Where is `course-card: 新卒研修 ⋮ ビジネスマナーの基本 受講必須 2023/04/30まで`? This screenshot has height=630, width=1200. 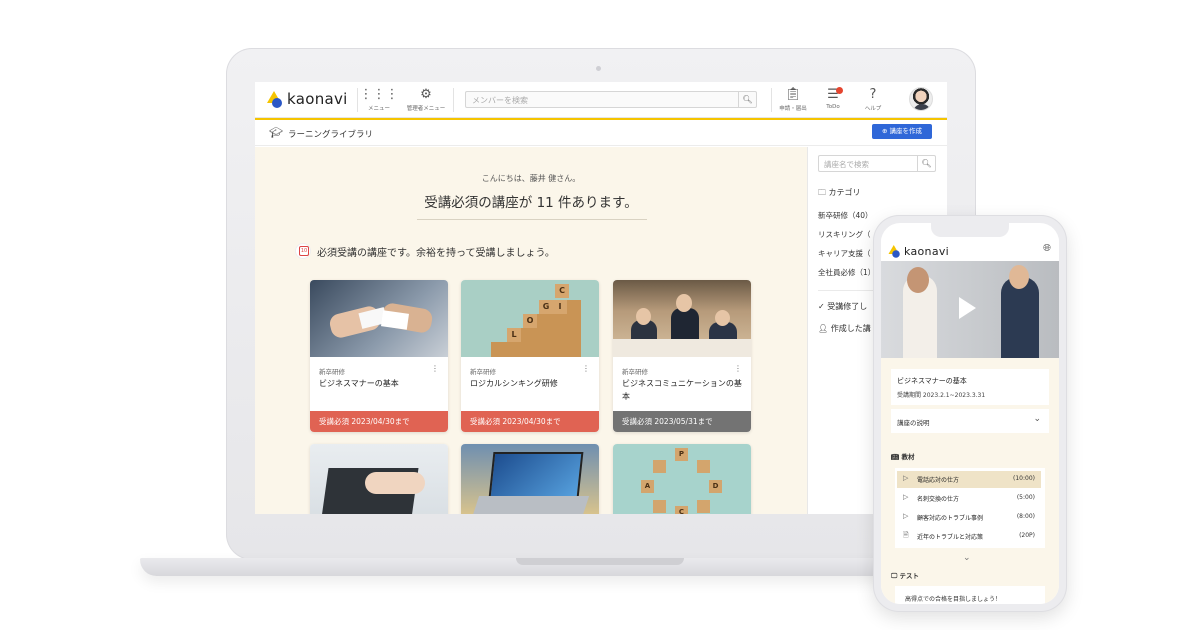 course-card: 新卒研修 ⋮ ビジネスマナーの基本 受講必須 2023/04/30まで is located at coordinates (379, 356).